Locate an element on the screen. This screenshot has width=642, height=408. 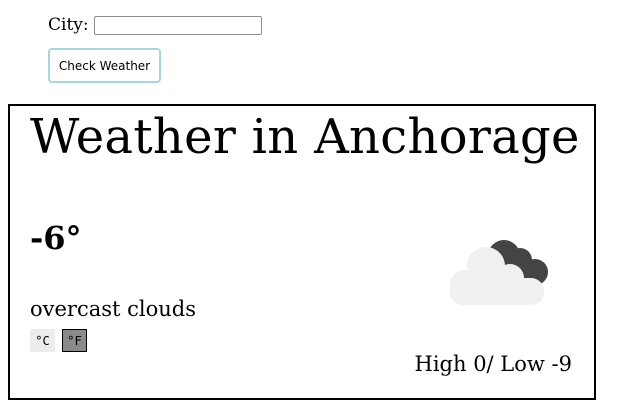
fahrenheit-button: °F is located at coordinates (74, 340).